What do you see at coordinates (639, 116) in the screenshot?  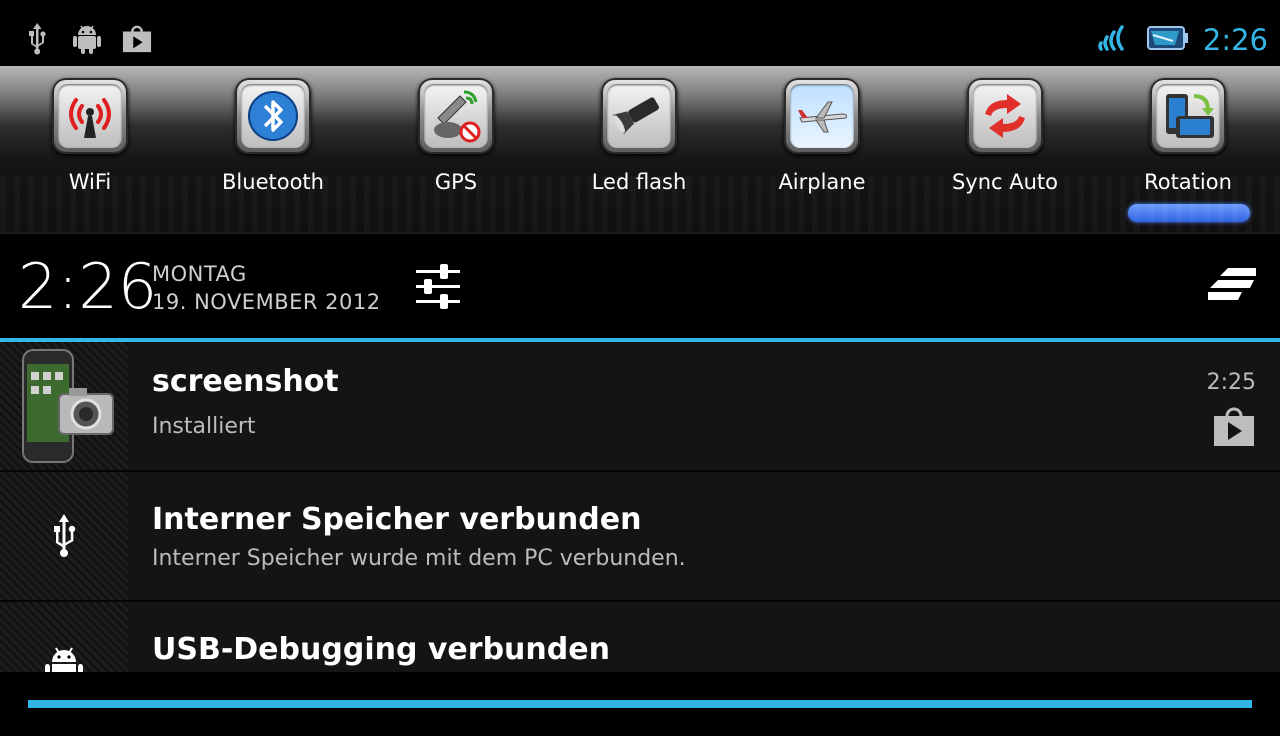 I see `flashlight-icon` at bounding box center [639, 116].